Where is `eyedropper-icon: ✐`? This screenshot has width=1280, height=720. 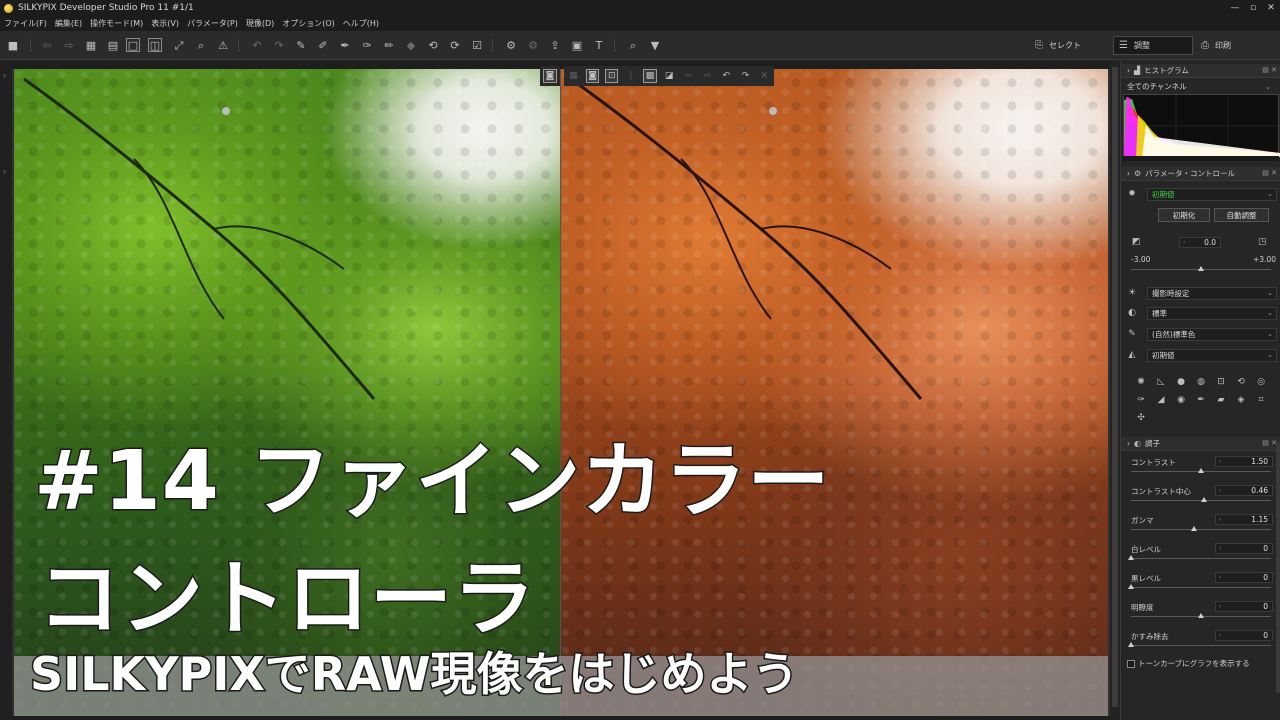 eyedropper-icon: ✐ is located at coordinates (323, 45).